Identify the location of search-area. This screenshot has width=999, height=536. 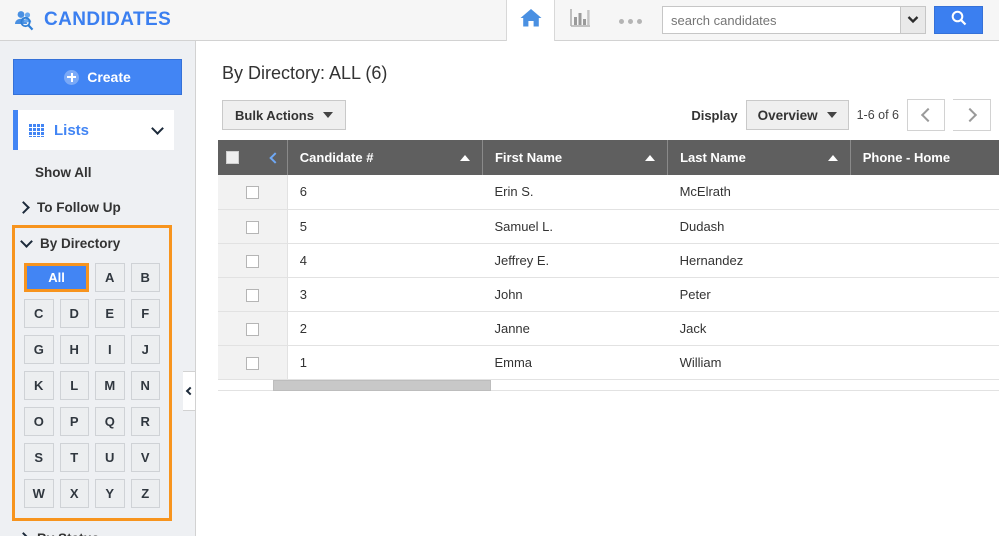
(822, 20).